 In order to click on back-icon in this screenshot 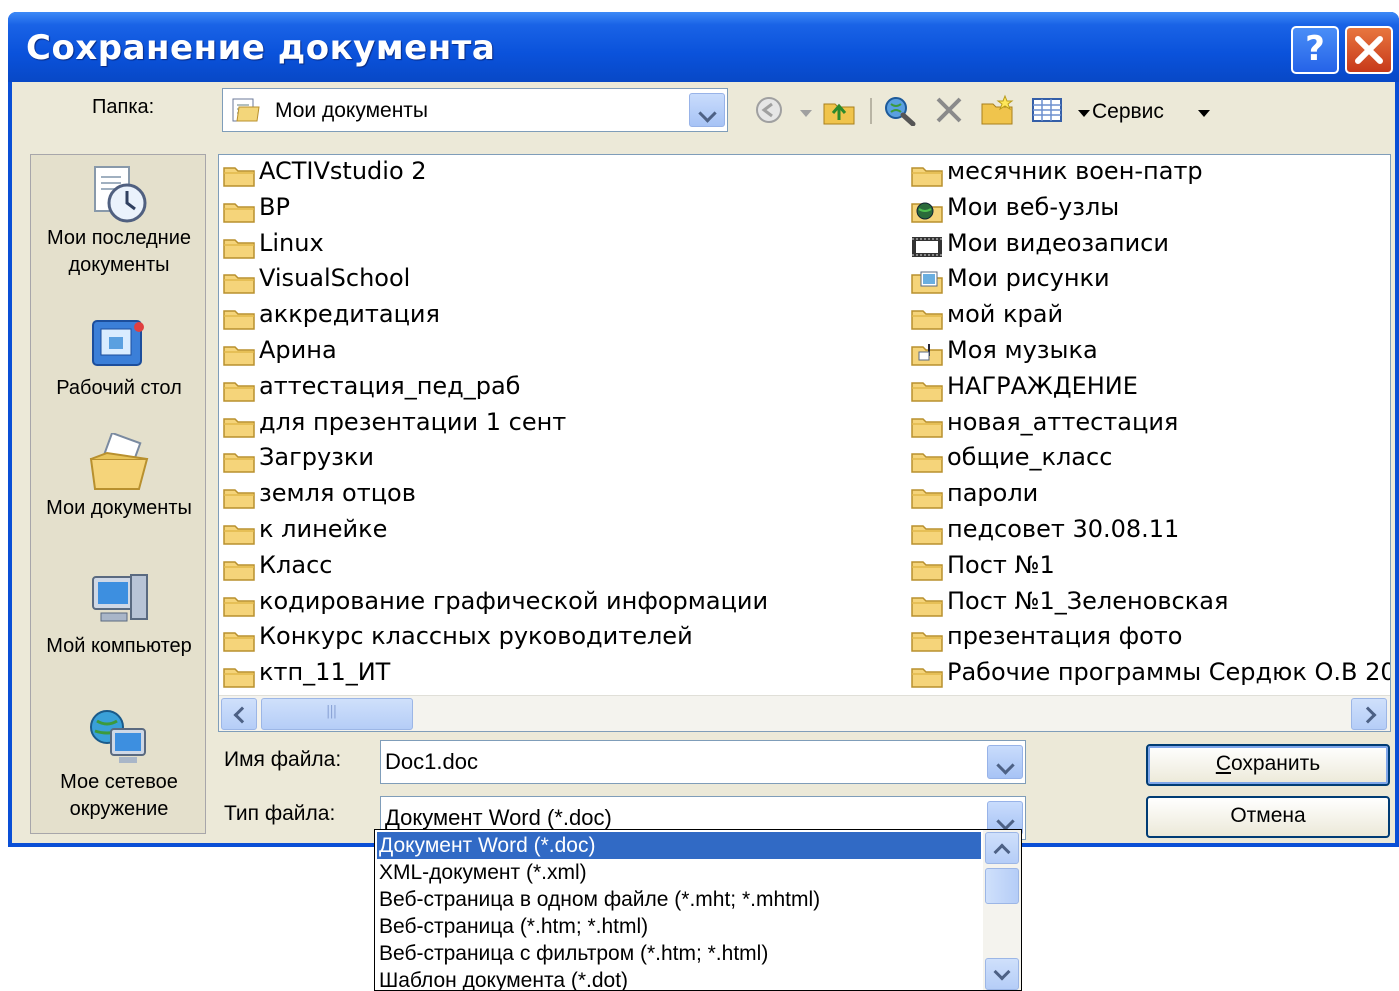, I will do `click(769, 110)`.